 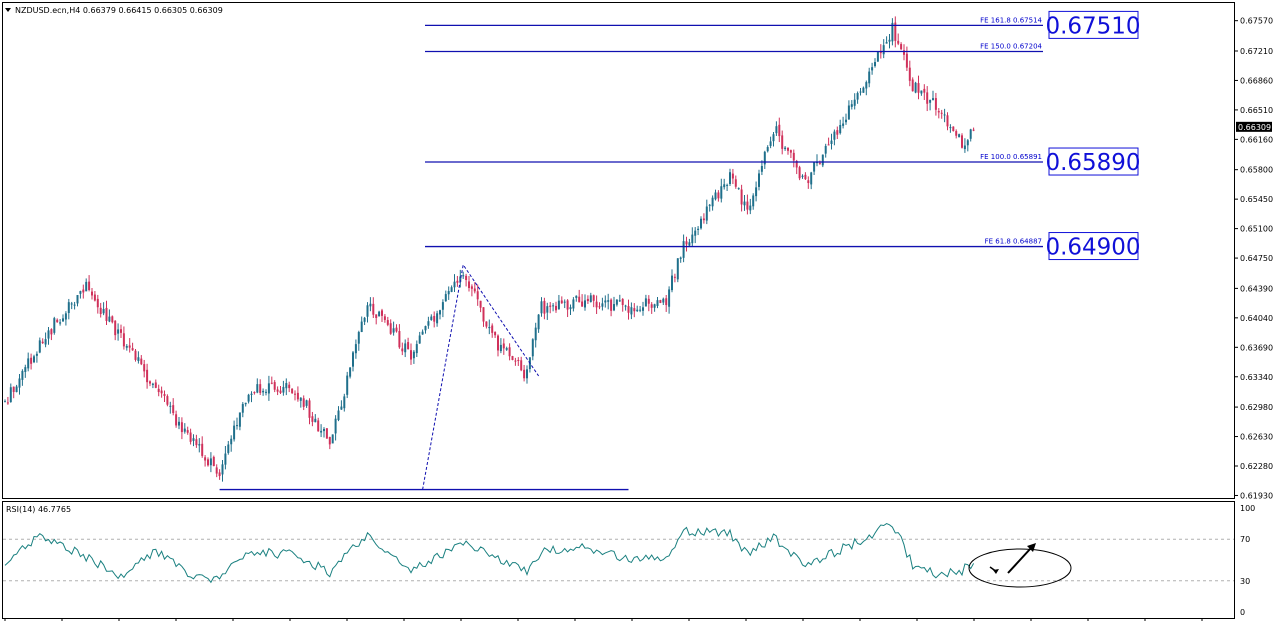 What do you see at coordinates (1013, 242) in the screenshot?
I see `fib-level-label: FE 61.8 0.64887` at bounding box center [1013, 242].